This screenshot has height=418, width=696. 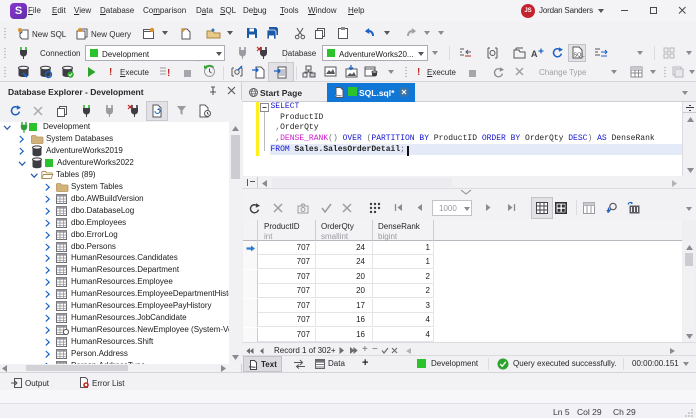 I want to click on svg-text: SQL, so click(x=579, y=56).